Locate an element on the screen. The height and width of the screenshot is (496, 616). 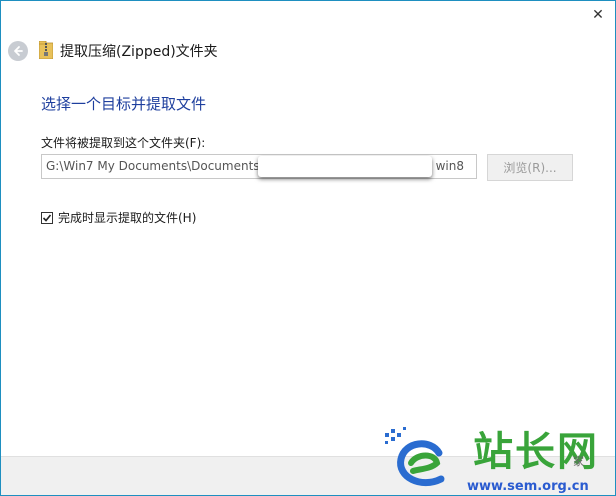
destination-label: 文件将被提取到这个文件夹(F): is located at coordinates (123, 143).